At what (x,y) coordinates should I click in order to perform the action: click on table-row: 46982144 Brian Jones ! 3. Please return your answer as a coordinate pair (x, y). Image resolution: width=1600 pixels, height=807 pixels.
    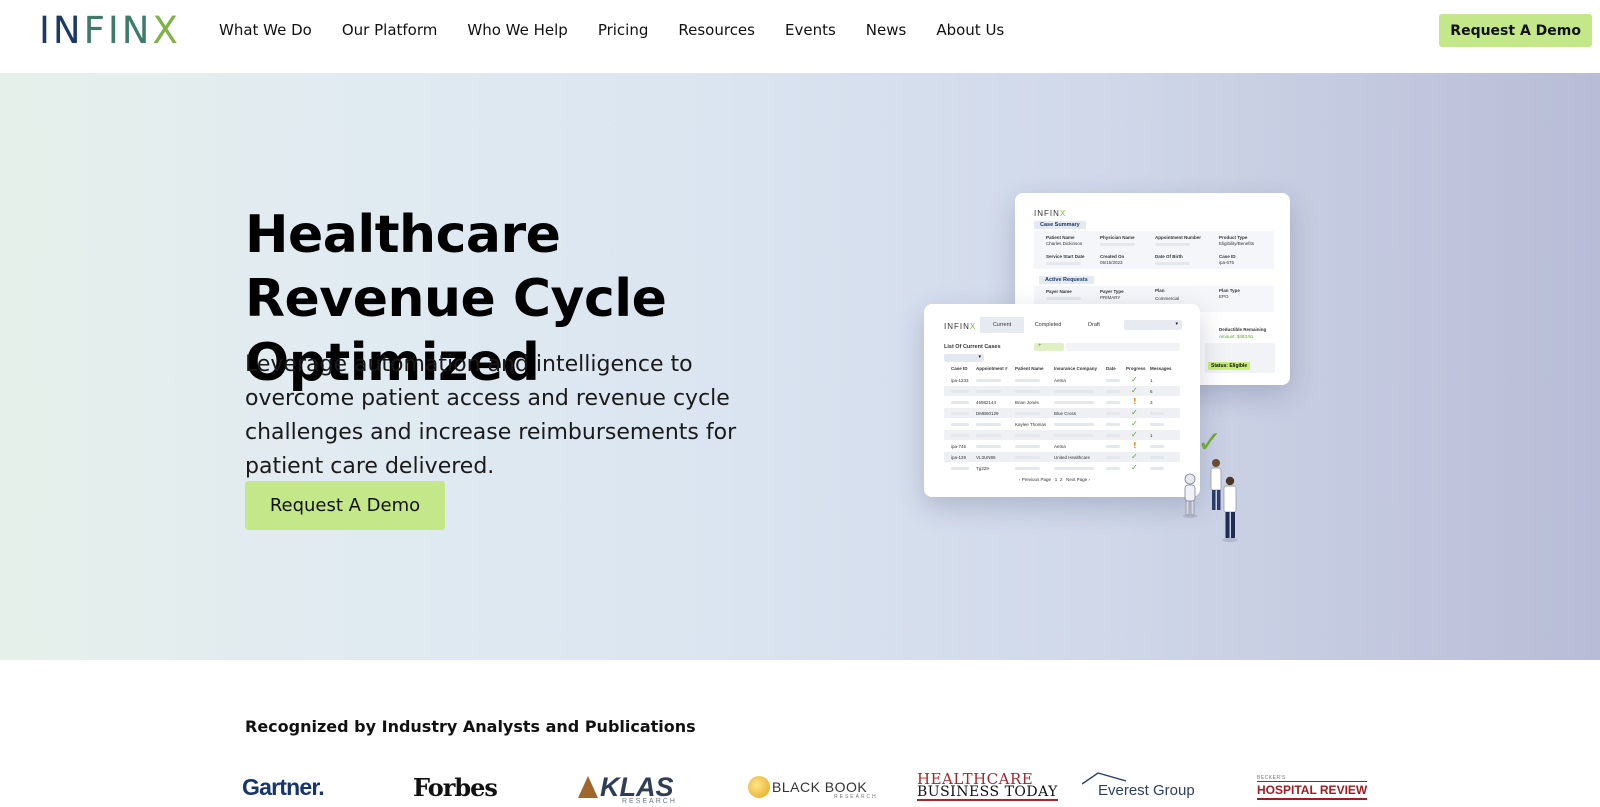
    Looking at the image, I should click on (1062, 402).